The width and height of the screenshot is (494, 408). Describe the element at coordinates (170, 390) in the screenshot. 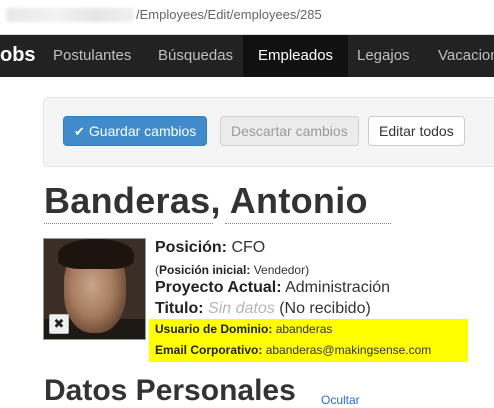

I see `section-title: Datos Personales` at that location.